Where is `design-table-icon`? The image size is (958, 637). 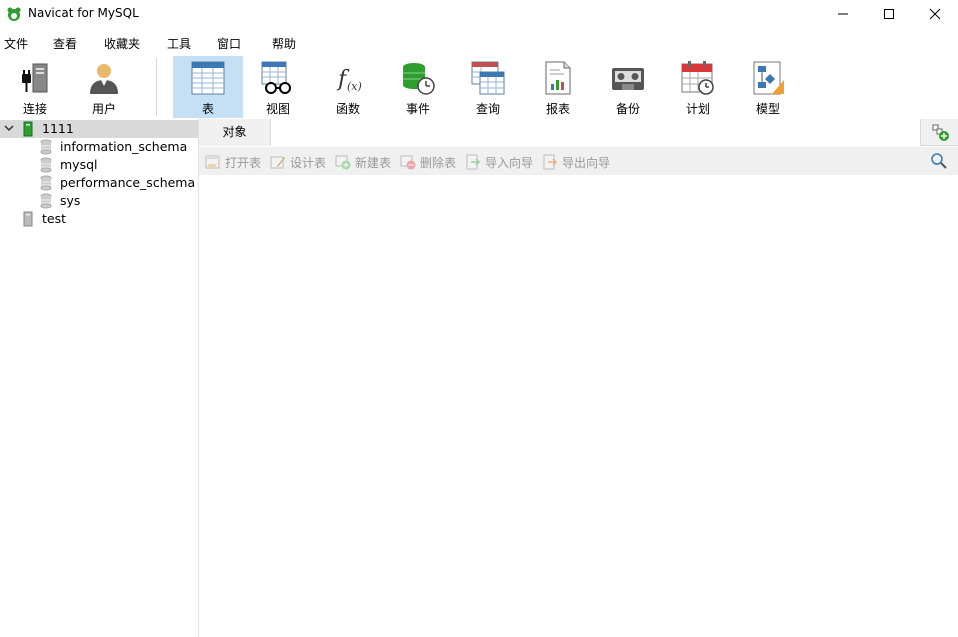
design-table-icon is located at coordinates (277, 162).